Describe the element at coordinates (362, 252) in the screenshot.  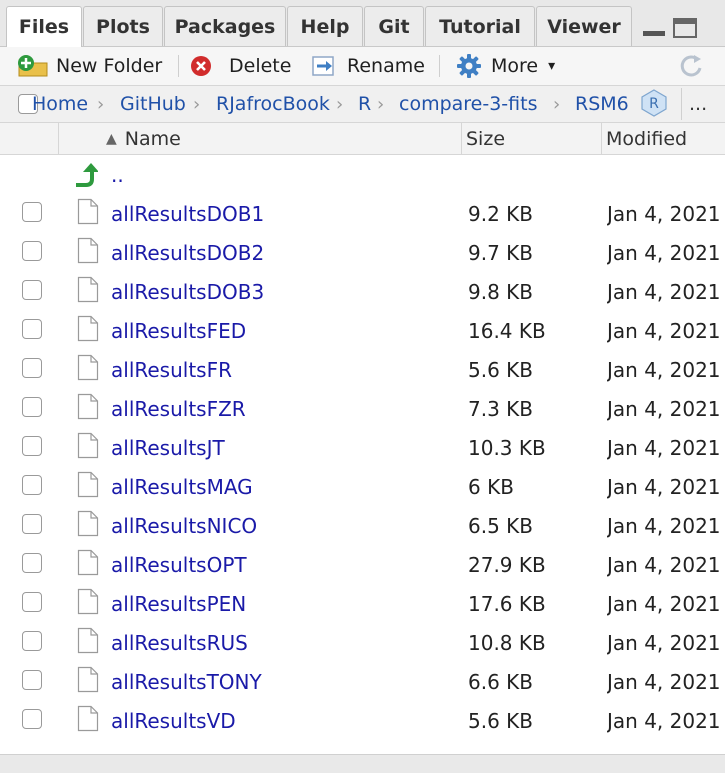
I see `file-row: allResultsDOB2 9.7 KB Jan 4, 2021` at that location.